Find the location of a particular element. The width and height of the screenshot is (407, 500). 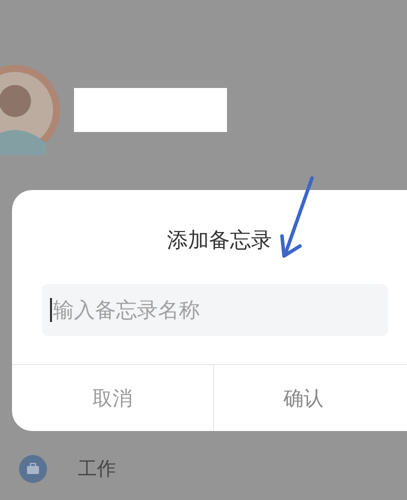

confirm-button: 确认 is located at coordinates (310, 398).